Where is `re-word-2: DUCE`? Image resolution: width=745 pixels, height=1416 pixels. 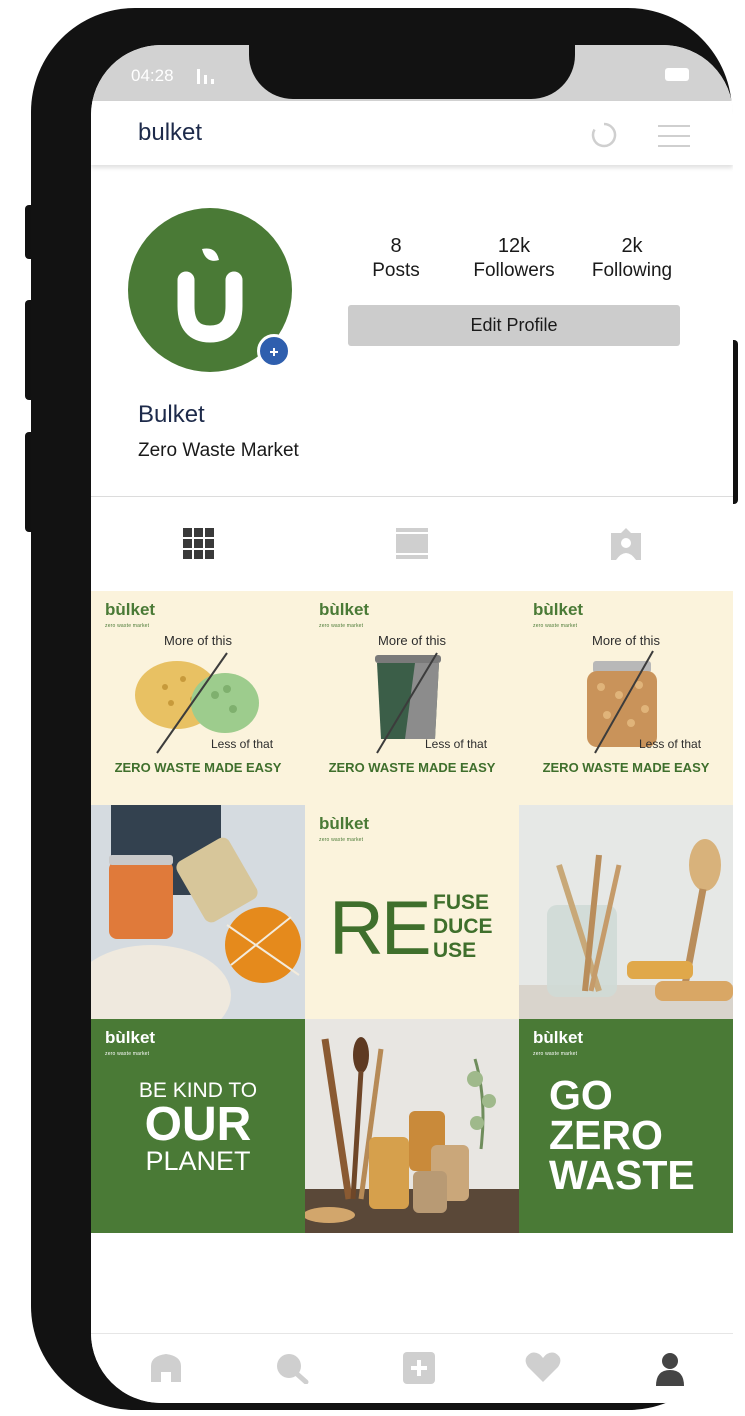 re-word-2: DUCE is located at coordinates (463, 926).